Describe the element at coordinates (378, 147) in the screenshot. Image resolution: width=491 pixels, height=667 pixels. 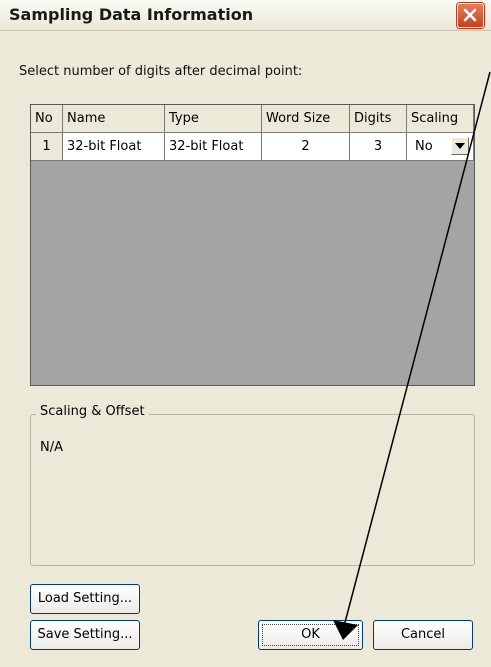
I see `cell-digits: 3` at that location.